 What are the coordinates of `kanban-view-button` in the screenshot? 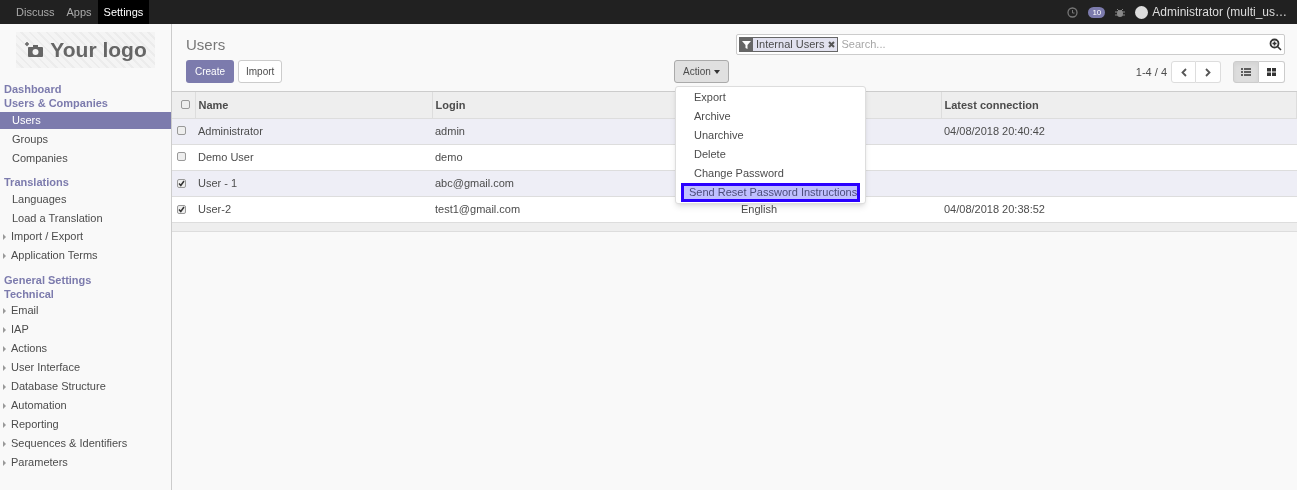 It's located at (1272, 72).